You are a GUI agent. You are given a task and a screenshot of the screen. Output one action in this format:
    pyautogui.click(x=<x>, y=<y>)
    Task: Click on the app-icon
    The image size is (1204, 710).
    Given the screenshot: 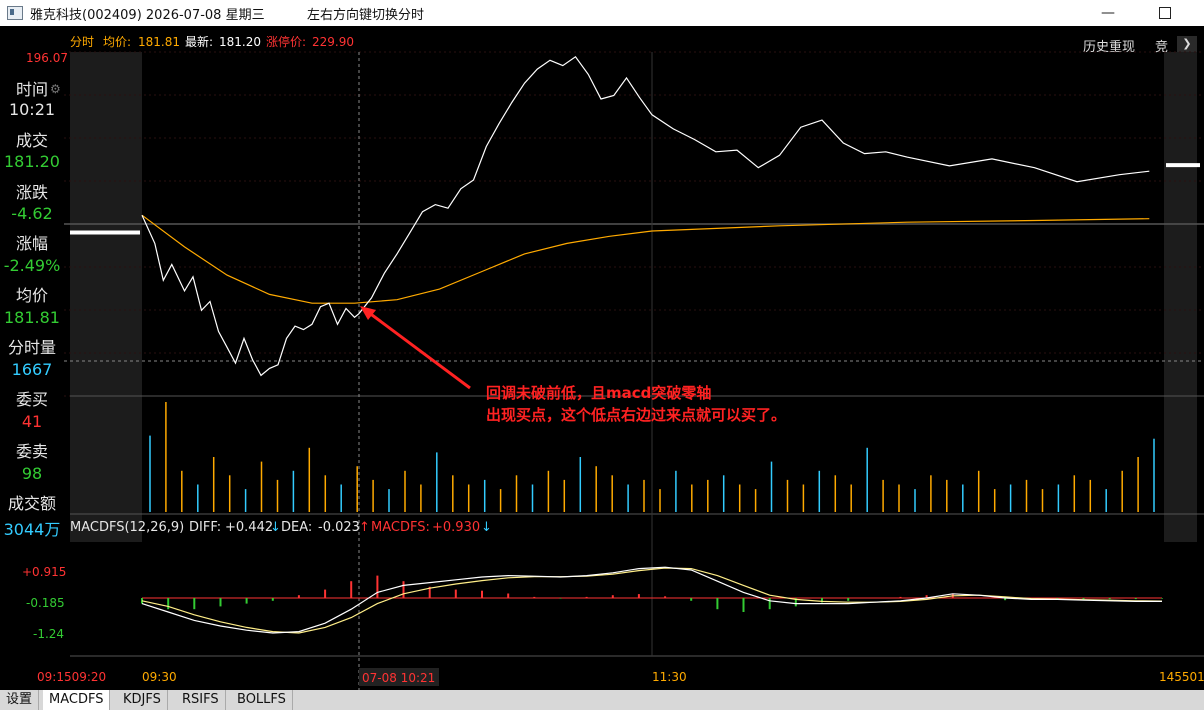 What is the action you would take?
    pyautogui.click(x=15, y=13)
    